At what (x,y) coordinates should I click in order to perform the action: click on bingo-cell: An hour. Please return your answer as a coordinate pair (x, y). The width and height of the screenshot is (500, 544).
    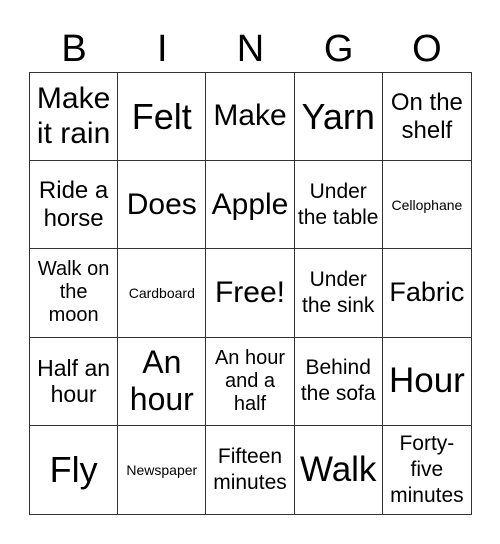
    Looking at the image, I should click on (162, 381).